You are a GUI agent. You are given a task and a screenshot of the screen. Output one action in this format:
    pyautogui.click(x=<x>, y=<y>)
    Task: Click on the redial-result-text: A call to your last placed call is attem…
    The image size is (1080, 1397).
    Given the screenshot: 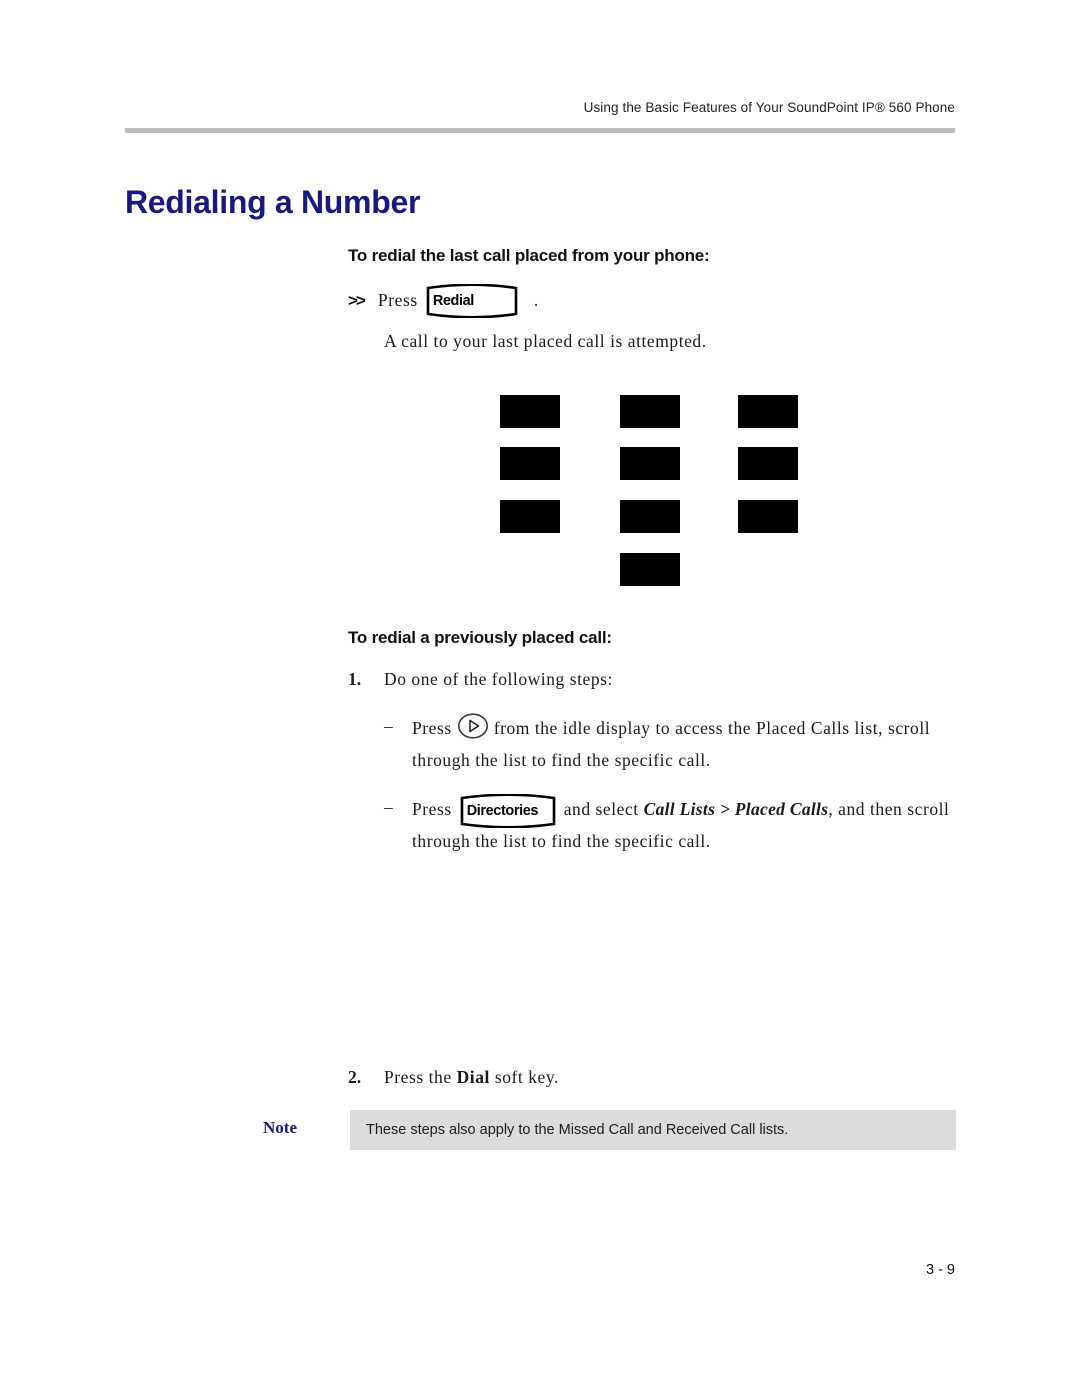 What is the action you would take?
    pyautogui.click(x=545, y=341)
    